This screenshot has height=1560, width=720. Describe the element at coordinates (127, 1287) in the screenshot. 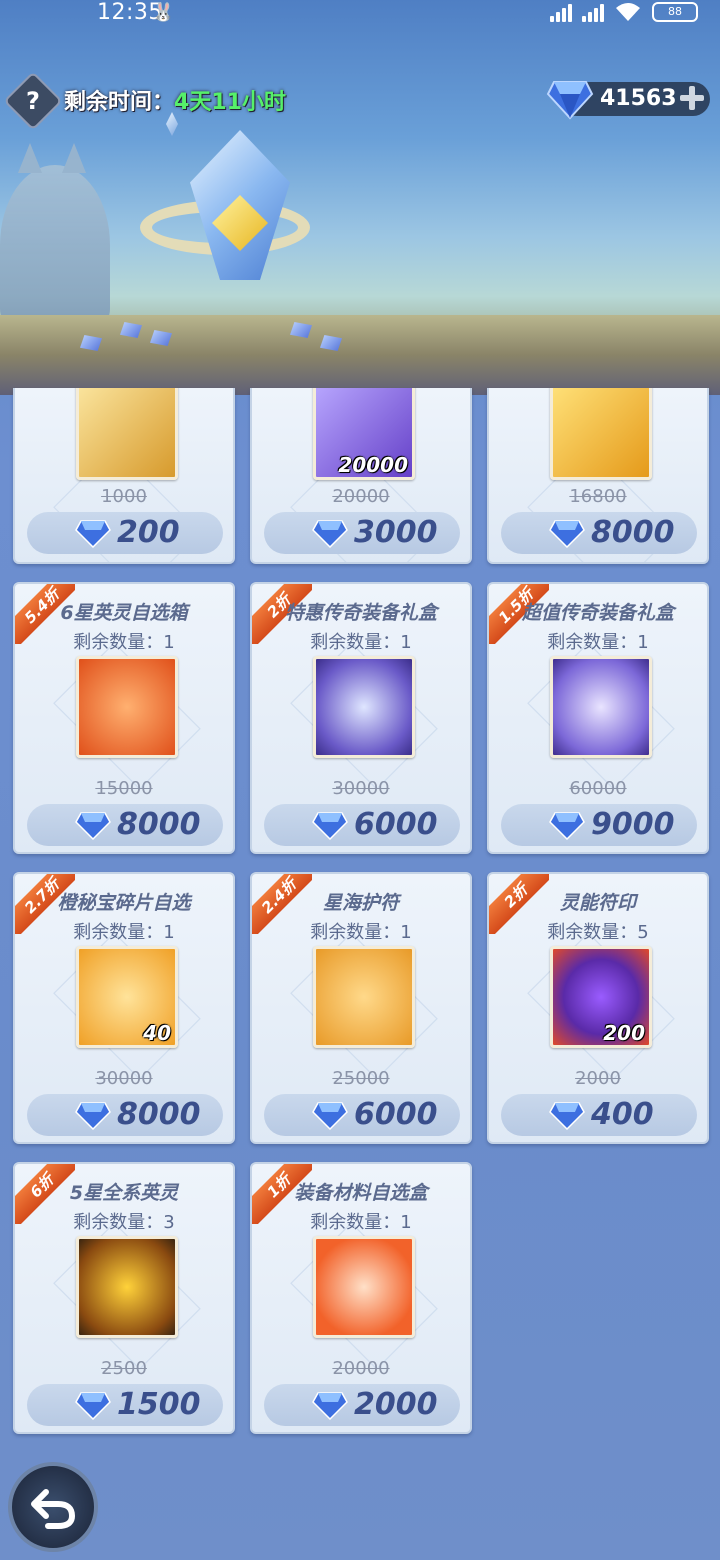

I see `hero-all-image` at that location.